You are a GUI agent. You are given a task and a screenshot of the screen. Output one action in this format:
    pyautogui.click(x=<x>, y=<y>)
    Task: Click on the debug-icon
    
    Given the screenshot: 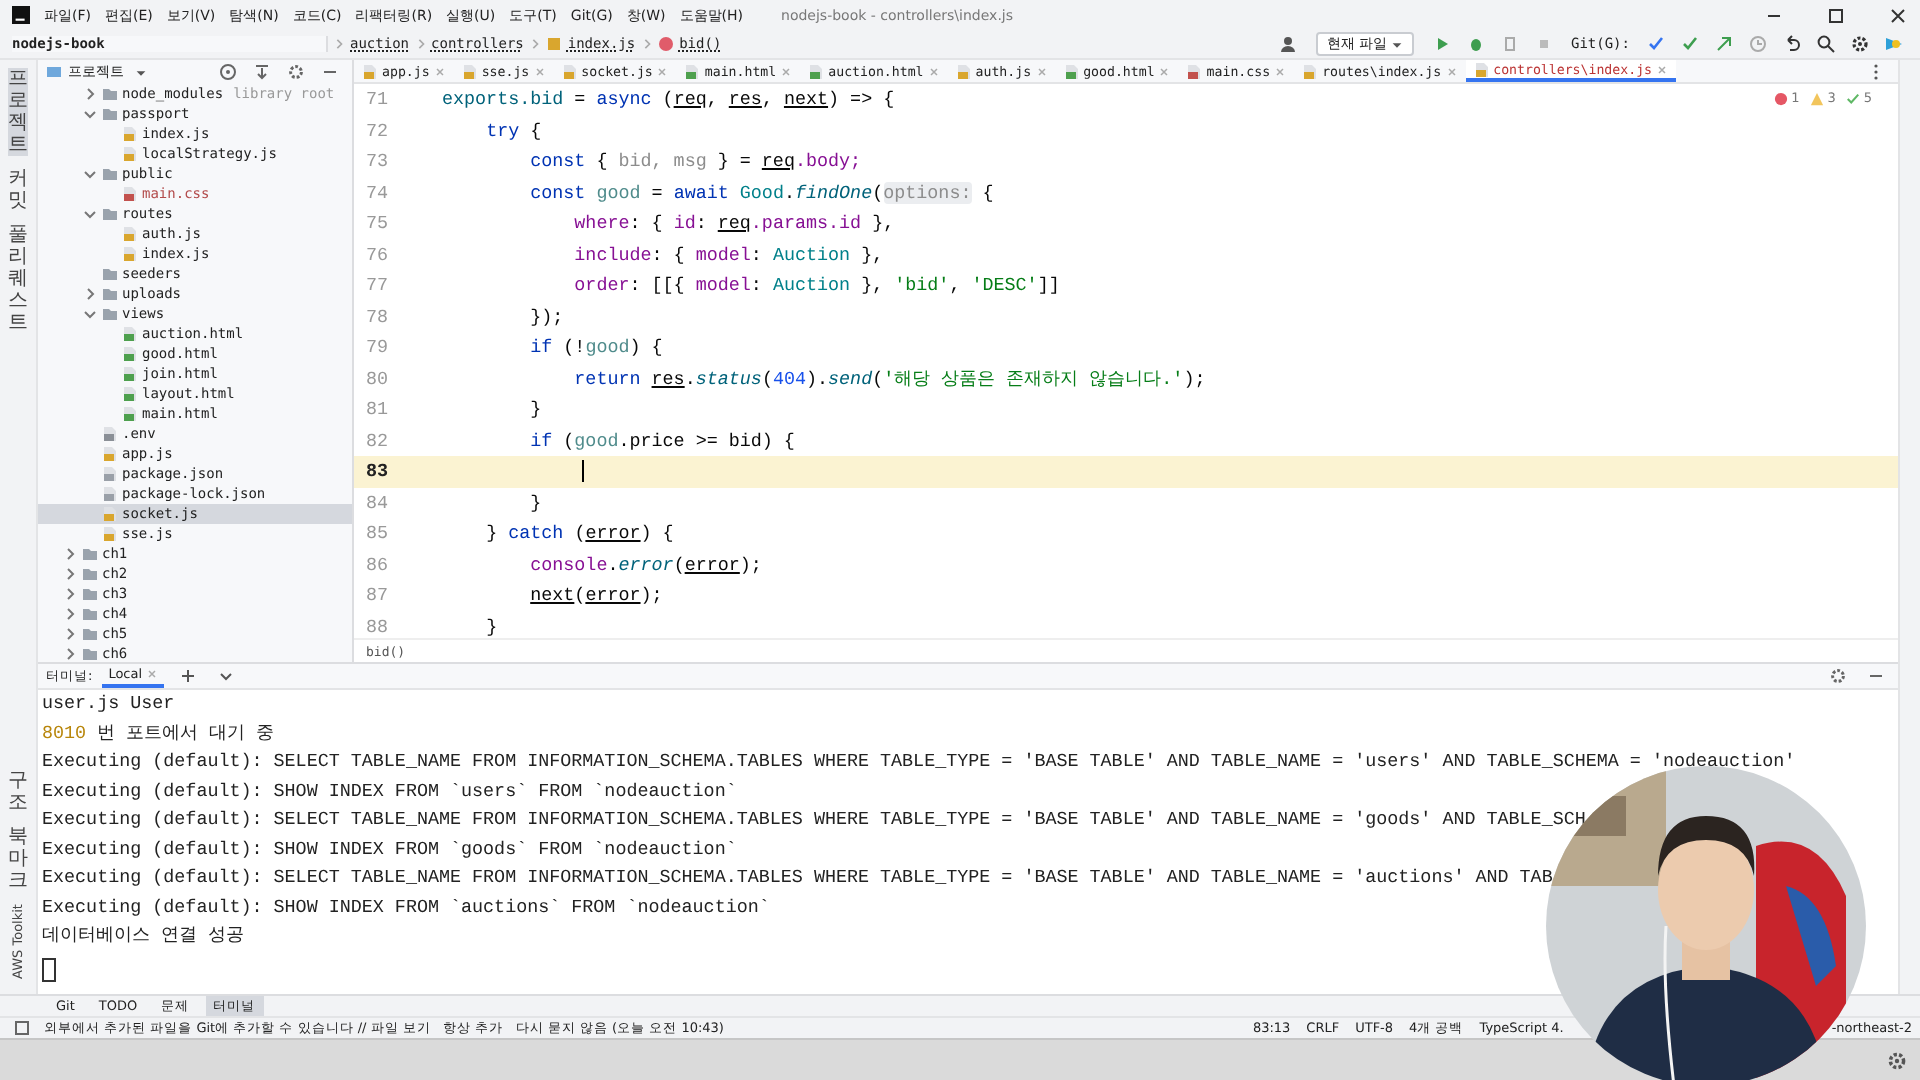 What is the action you would take?
    pyautogui.click(x=1476, y=44)
    